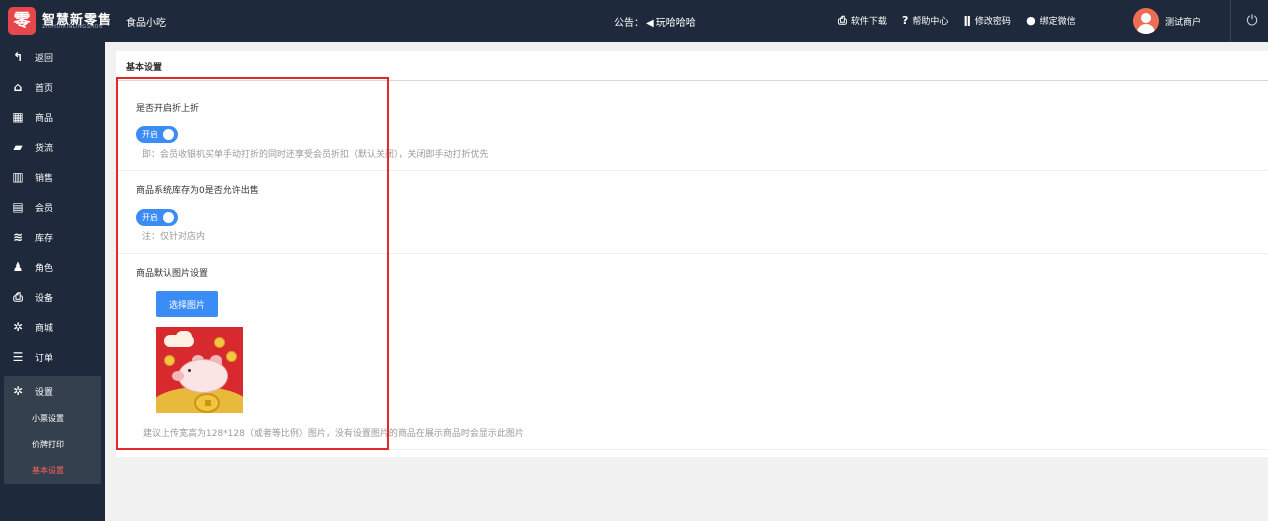 The image size is (1268, 521). Describe the element at coordinates (18, 57) in the screenshot. I see `back-icon: ↰` at that location.